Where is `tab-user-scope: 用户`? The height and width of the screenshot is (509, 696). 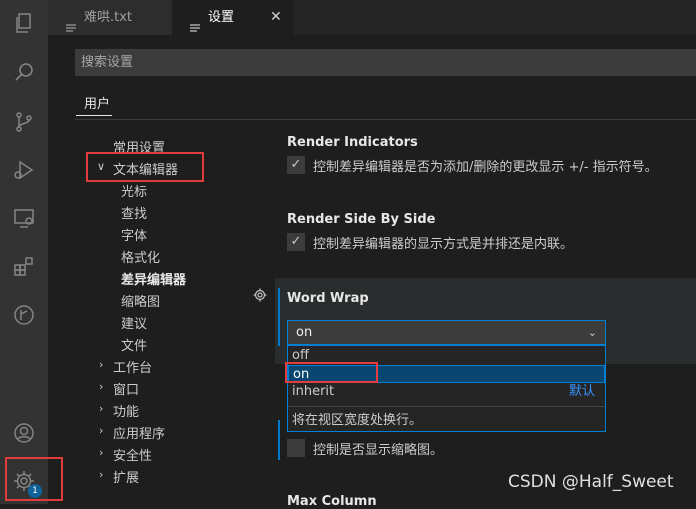
tab-user-scope: 用户 is located at coordinates (97, 102).